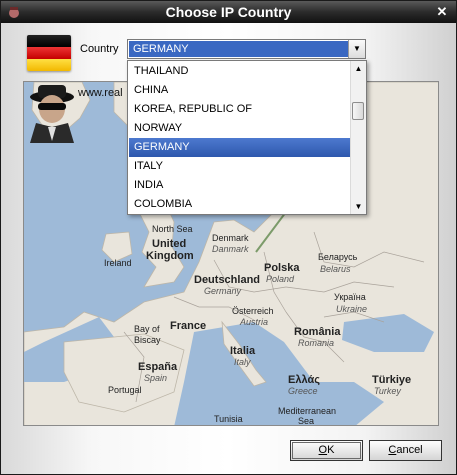 This screenshot has width=457, height=475. Describe the element at coordinates (169, 244) in the screenshot. I see `map-label: United` at that location.